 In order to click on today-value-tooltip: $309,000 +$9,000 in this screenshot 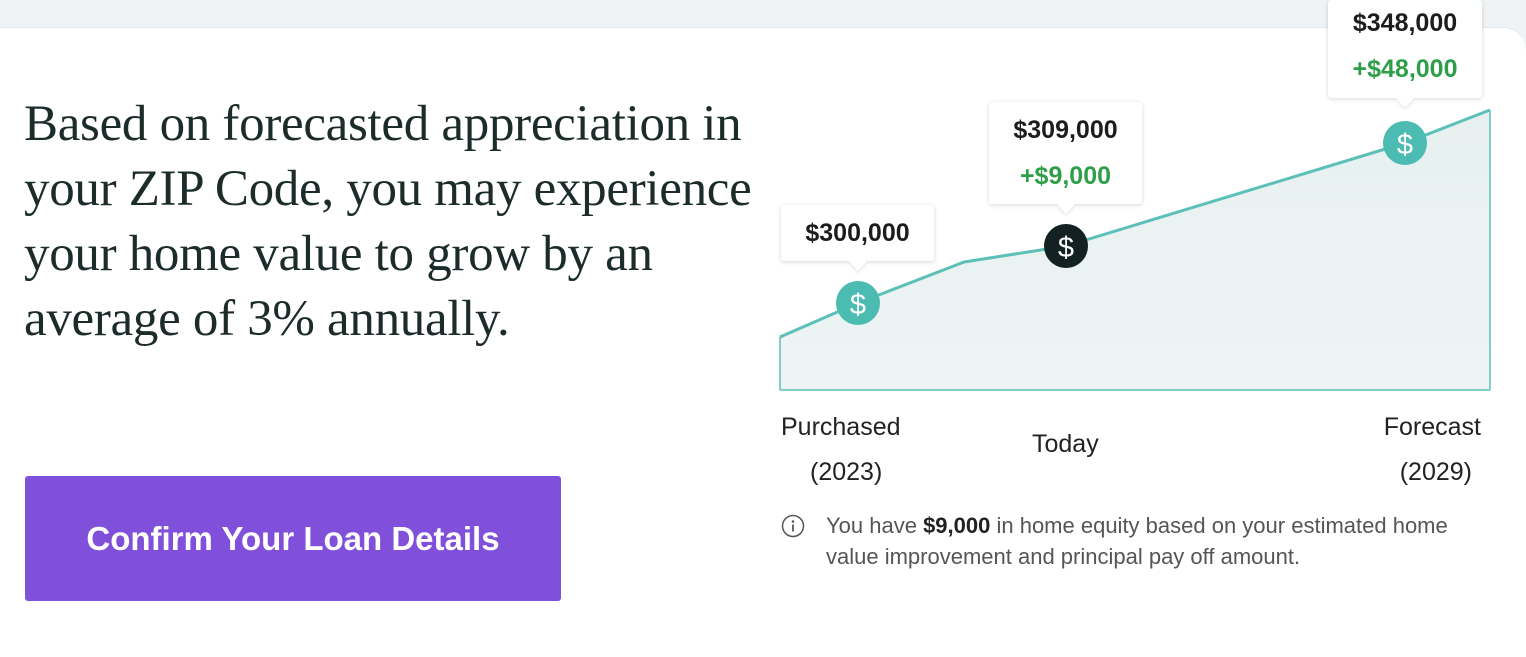, I will do `click(1065, 153)`.